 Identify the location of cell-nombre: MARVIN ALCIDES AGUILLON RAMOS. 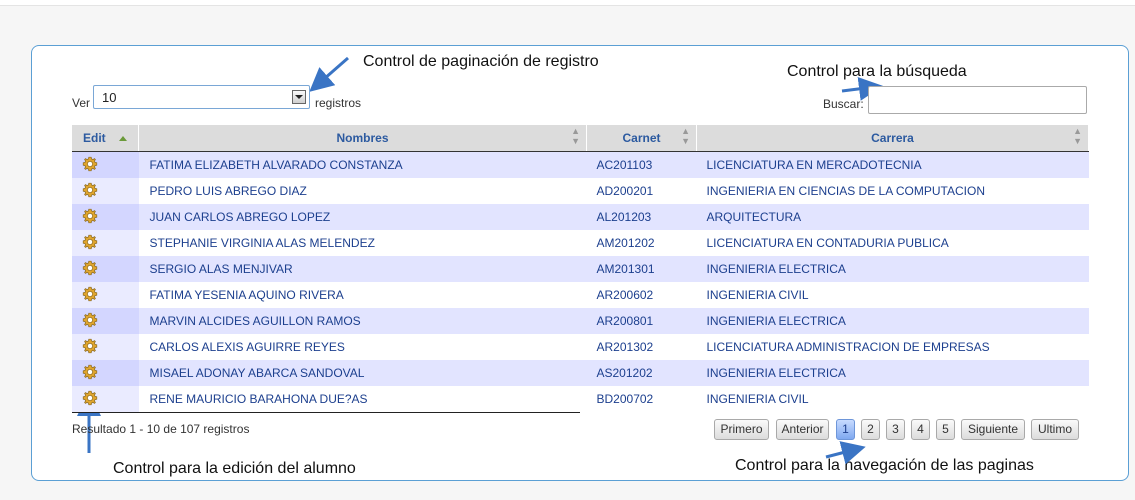
(362, 321).